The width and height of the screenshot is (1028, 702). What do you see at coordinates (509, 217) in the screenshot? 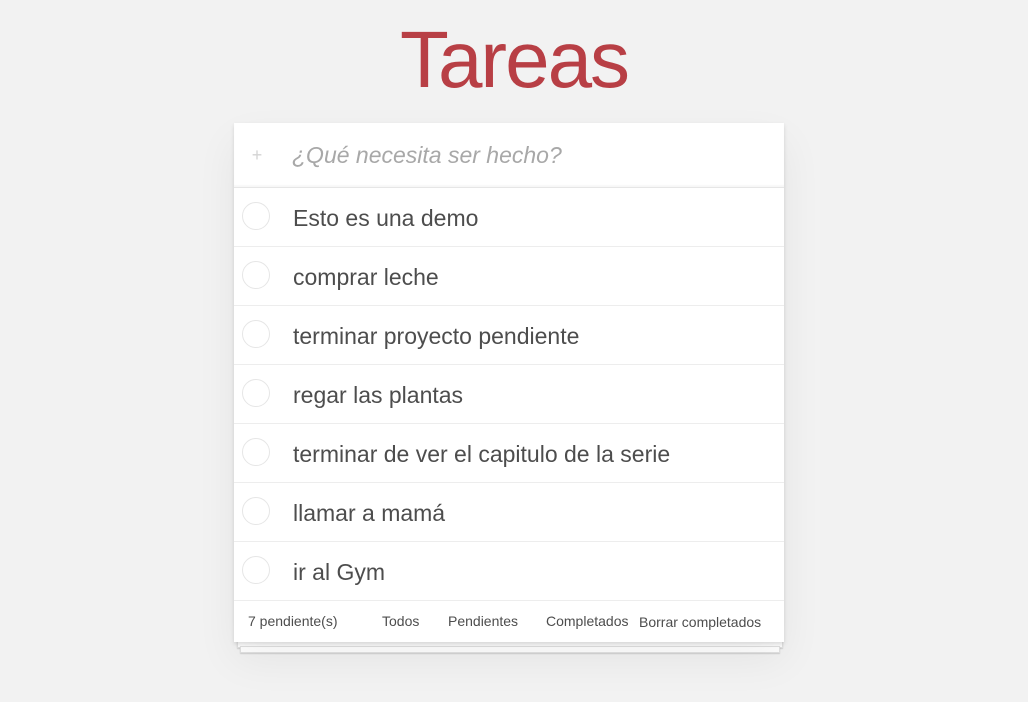
I see `todo-item: Esto es una demo` at bounding box center [509, 217].